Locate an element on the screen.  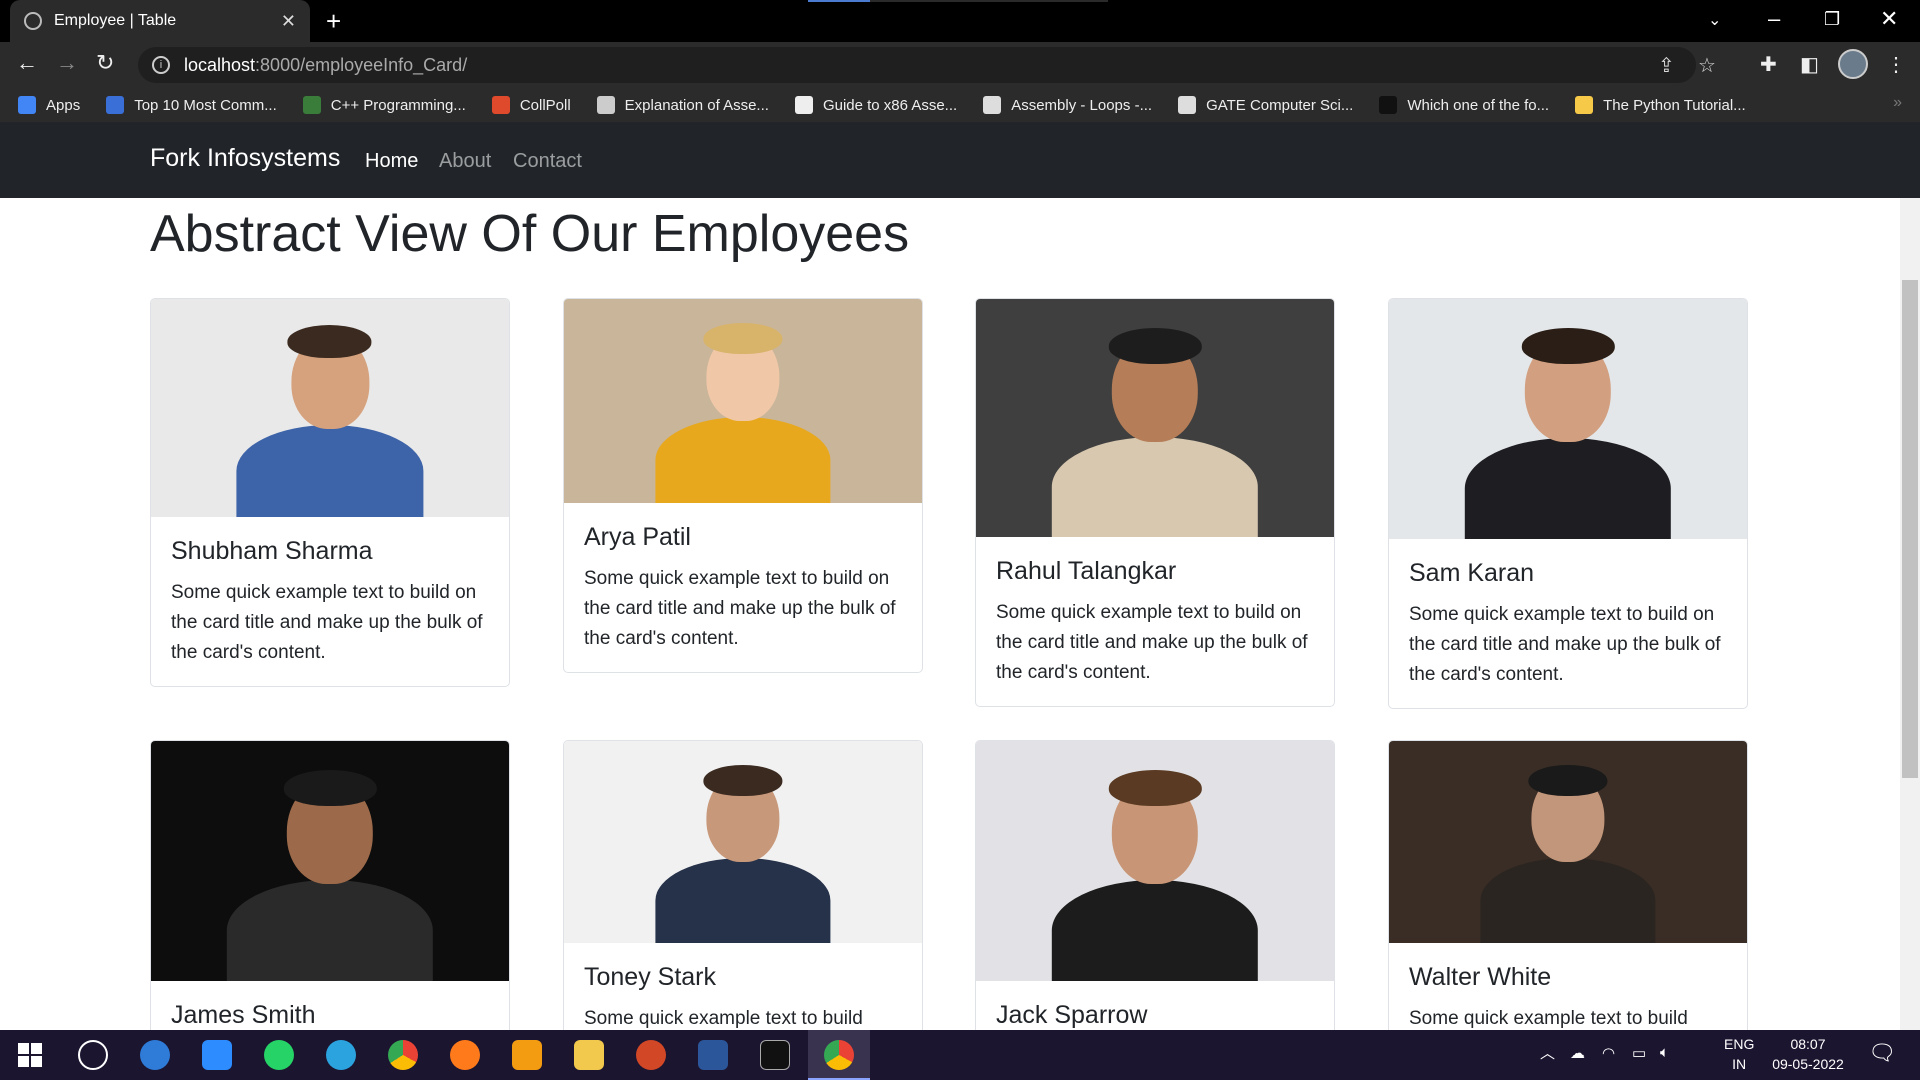
tab-search-icon: ⌄ is located at coordinates (1714, 20).